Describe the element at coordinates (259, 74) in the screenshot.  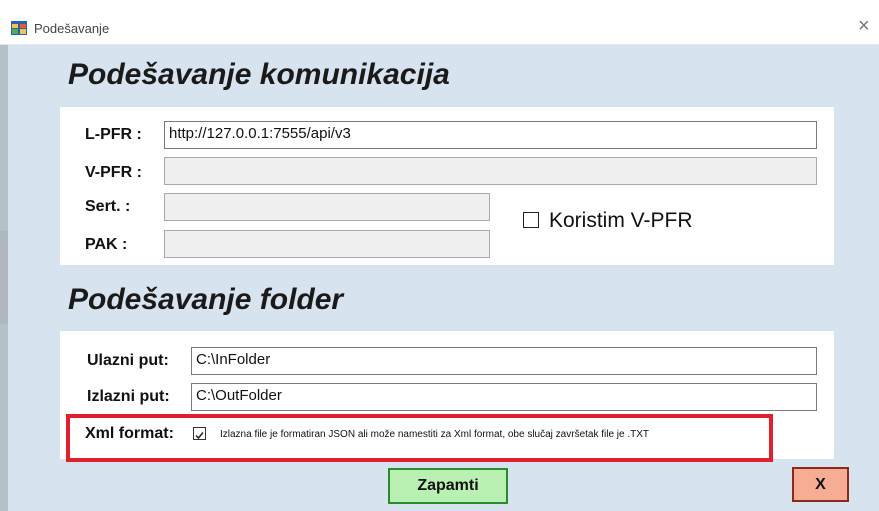
I see `communication-heading: Podešavanje komunikacija` at that location.